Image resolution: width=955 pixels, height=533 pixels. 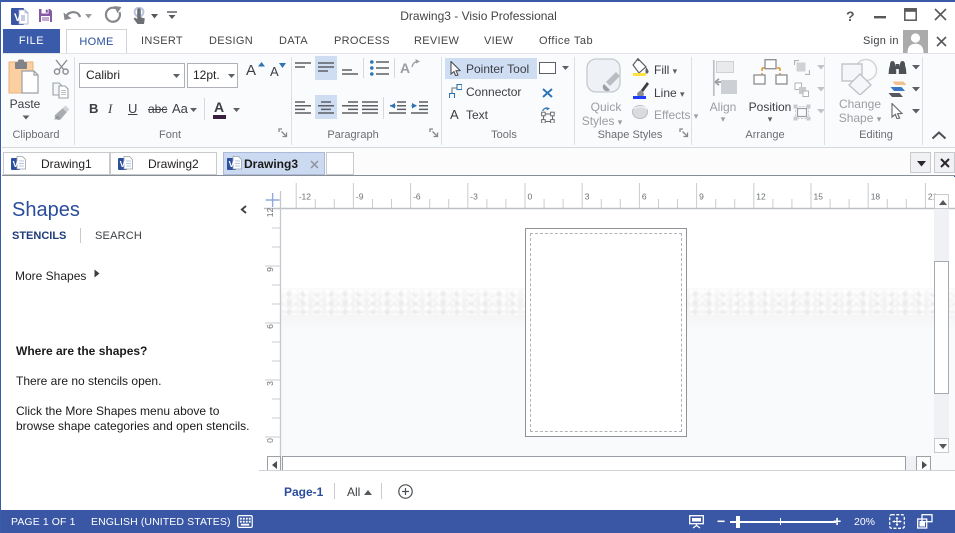 I want to click on svg-text: 15, so click(x=819, y=197).